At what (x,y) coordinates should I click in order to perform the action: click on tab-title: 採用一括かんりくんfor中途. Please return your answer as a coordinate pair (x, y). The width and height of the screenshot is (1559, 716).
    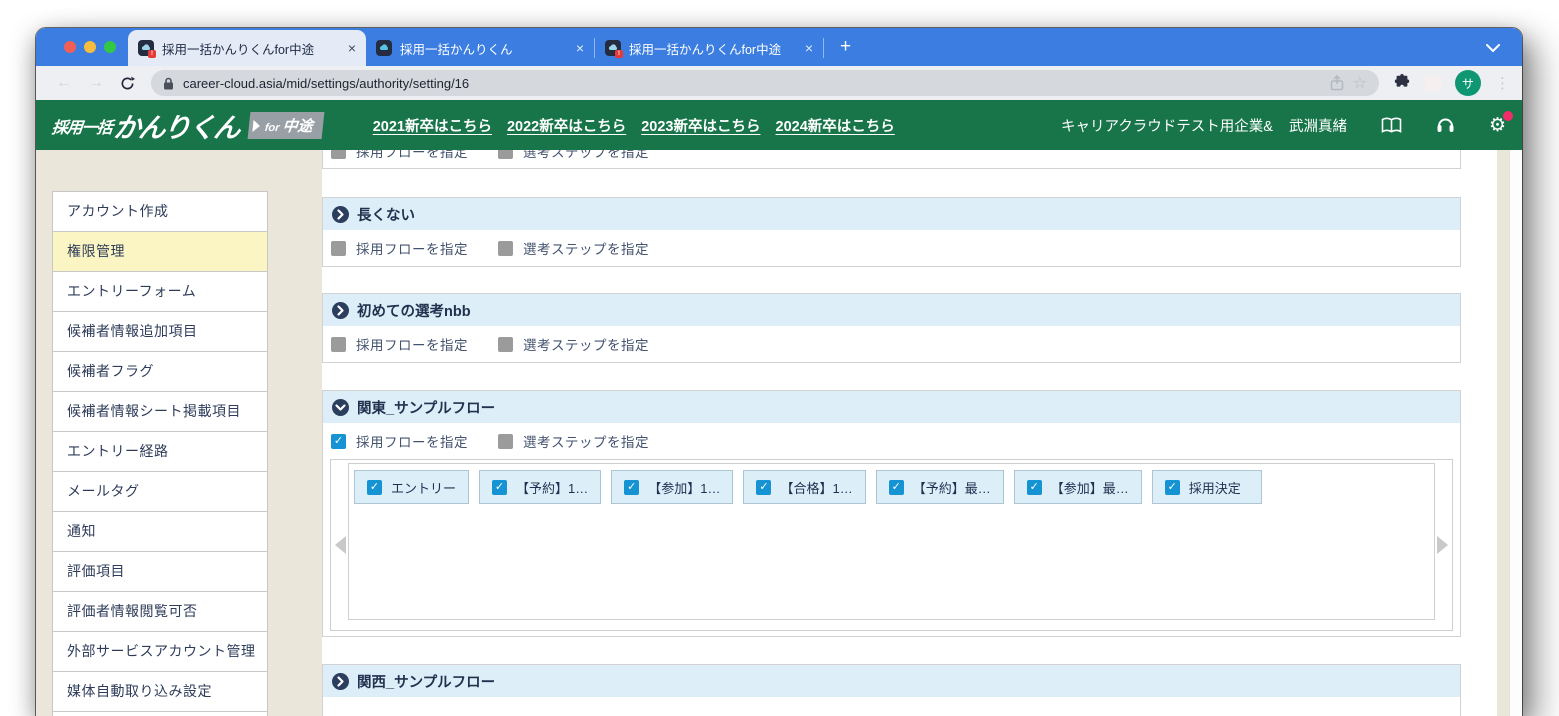
    Looking at the image, I should click on (238, 49).